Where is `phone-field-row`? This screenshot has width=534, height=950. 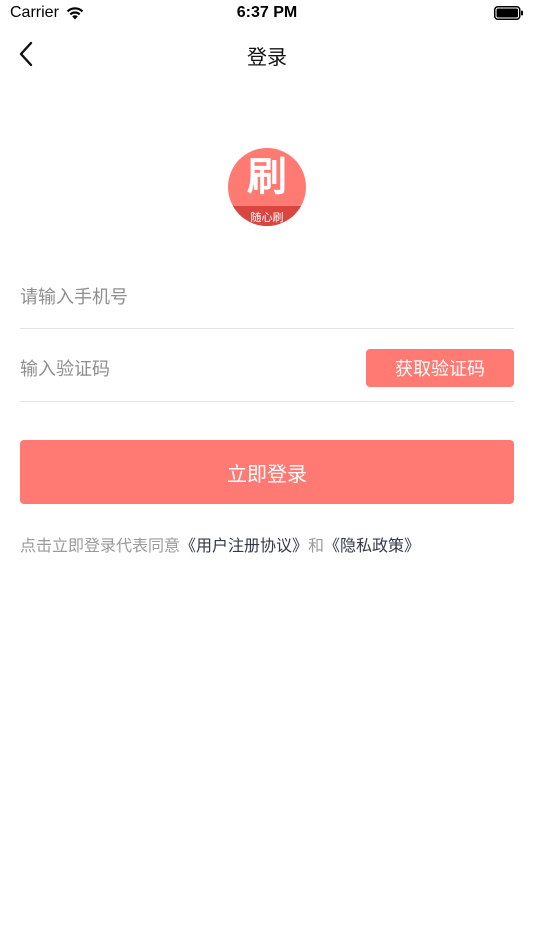
phone-field-row is located at coordinates (267, 297).